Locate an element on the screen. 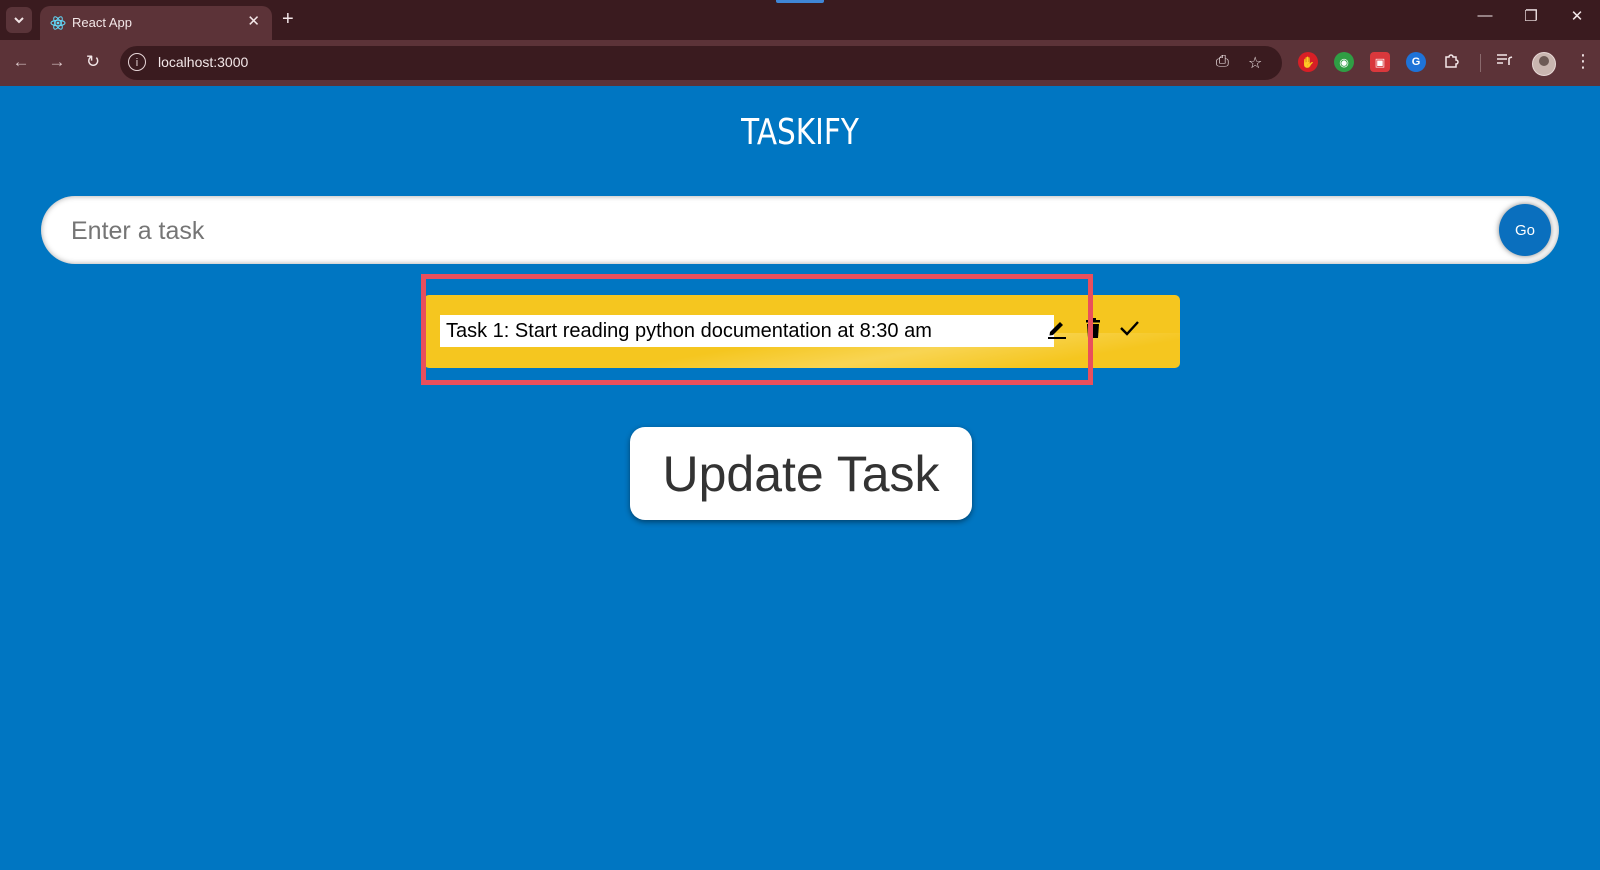 The image size is (1600, 870). browser-tab-bar: React App ✕ + — ❐ ✕ is located at coordinates (800, 20).